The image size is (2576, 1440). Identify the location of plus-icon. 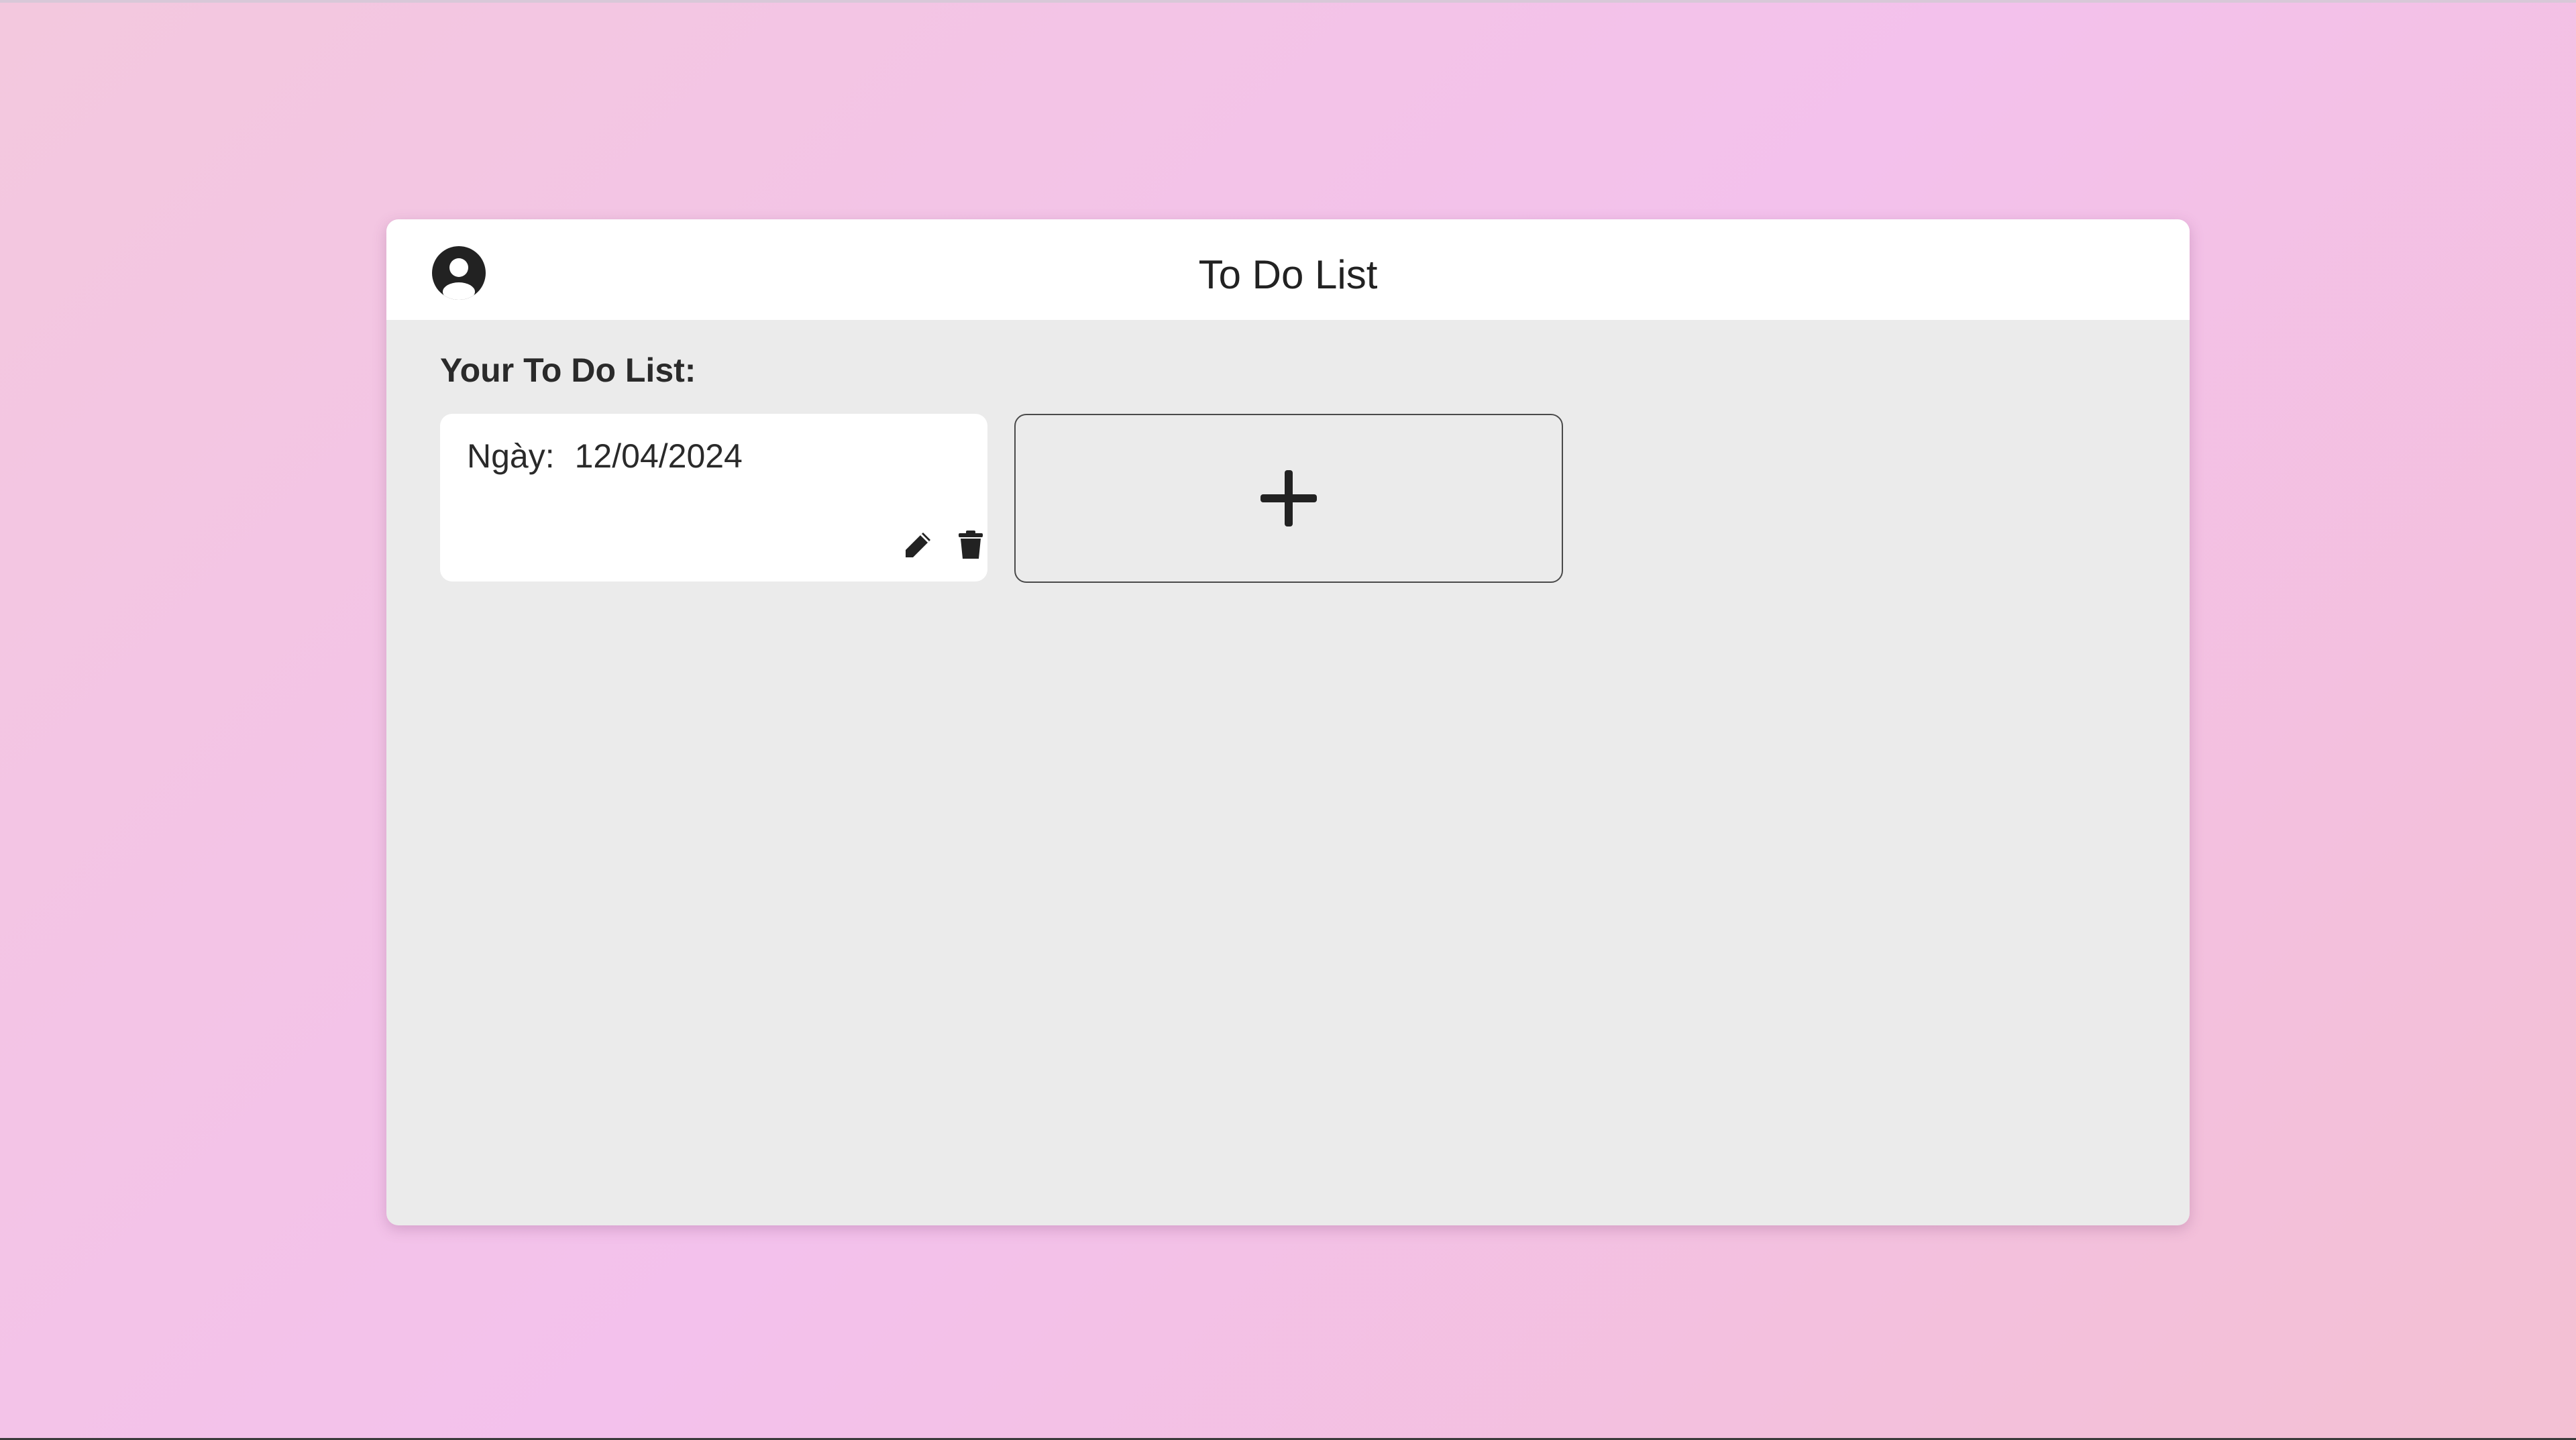
(1288, 499).